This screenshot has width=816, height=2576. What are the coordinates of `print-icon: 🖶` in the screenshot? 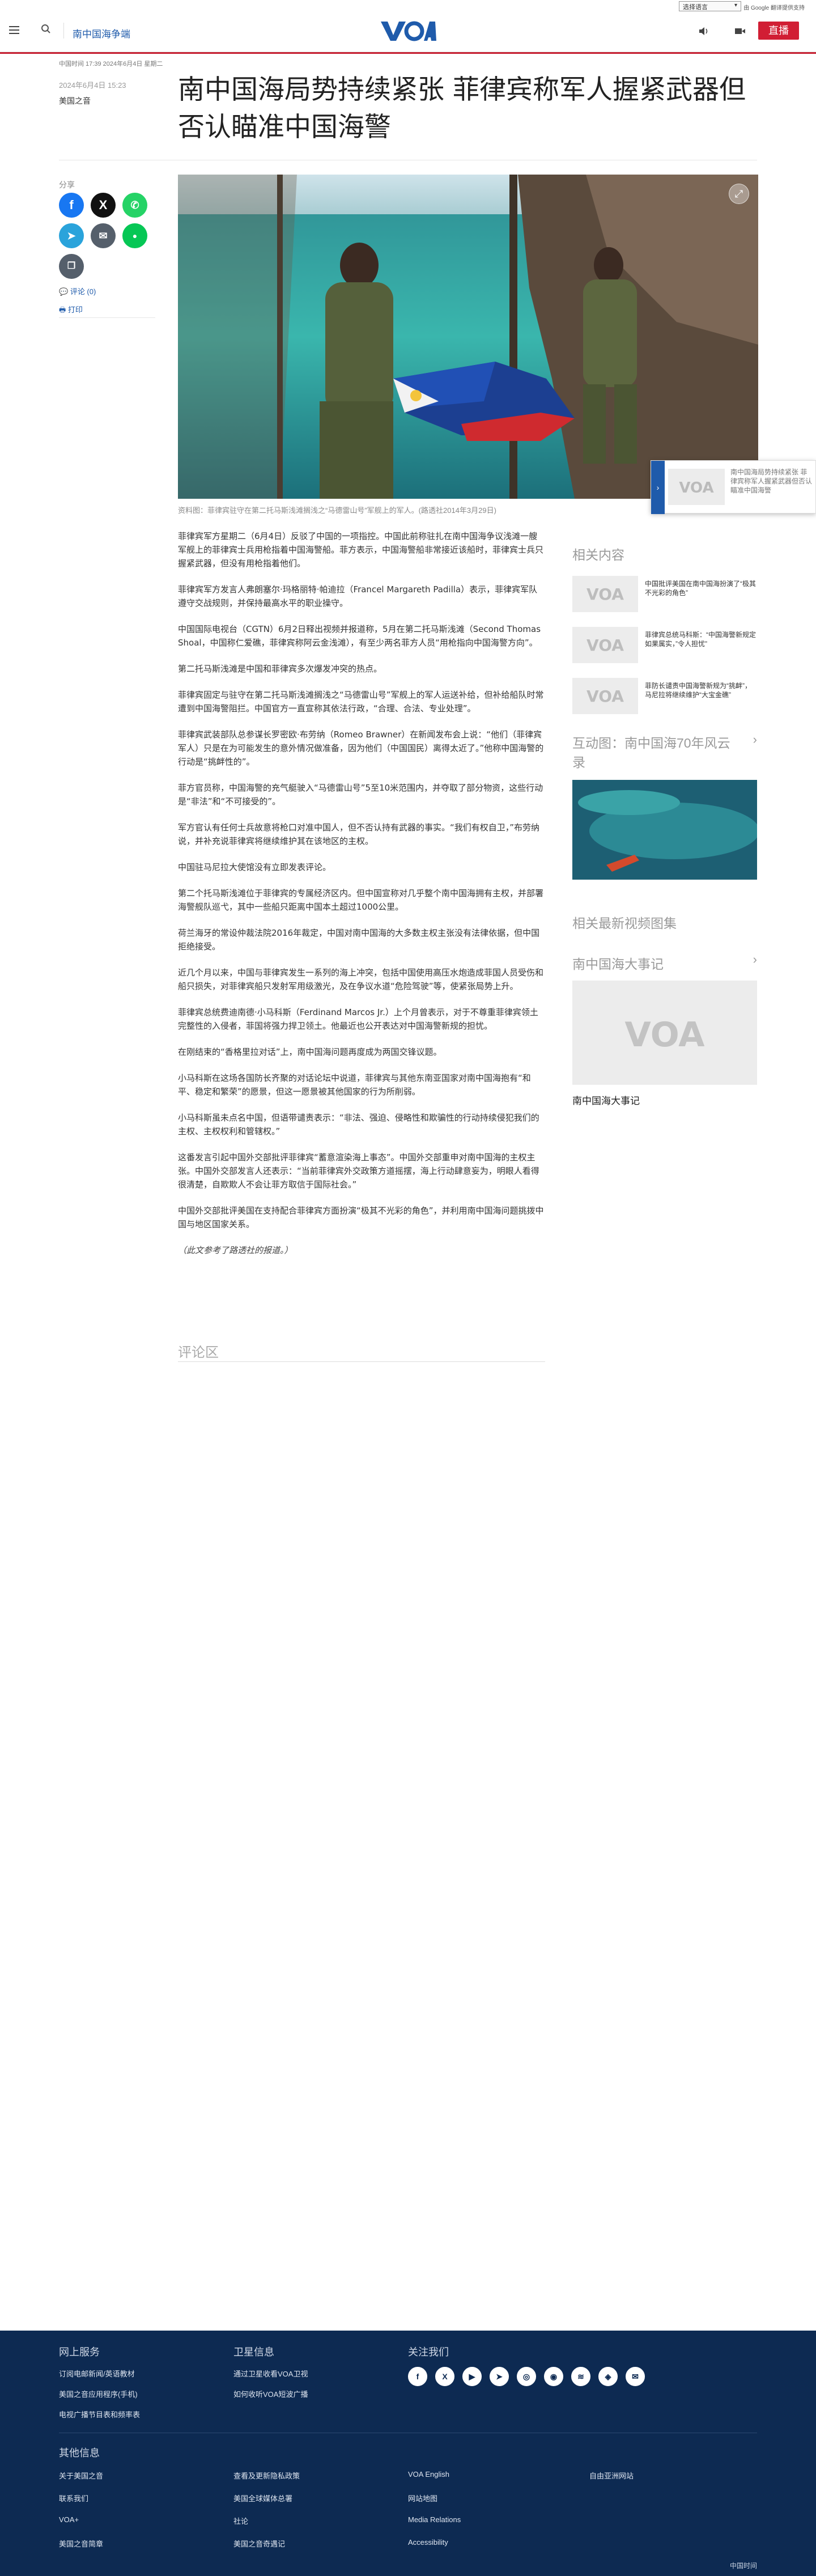 It's located at (63, 309).